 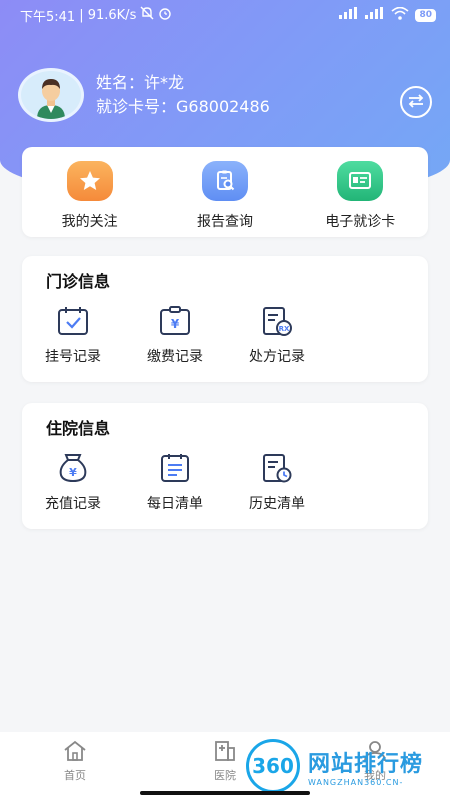 What do you see at coordinates (108, 15) in the screenshot?
I see `status-network-speed: | 91.6K/s` at bounding box center [108, 15].